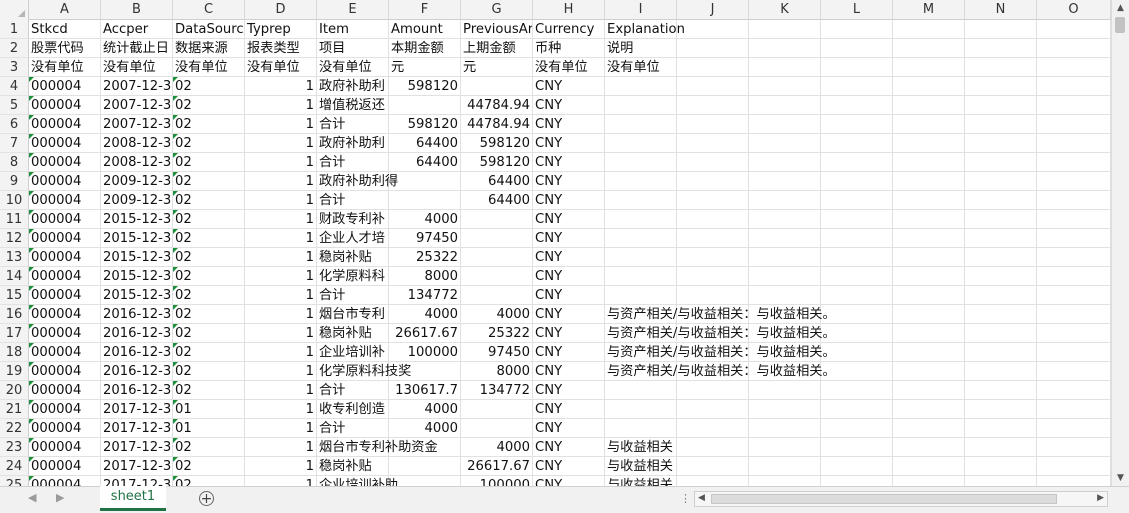 The width and height of the screenshot is (1129, 513). What do you see at coordinates (14, 481) in the screenshot?
I see `row-header: 25` at bounding box center [14, 481].